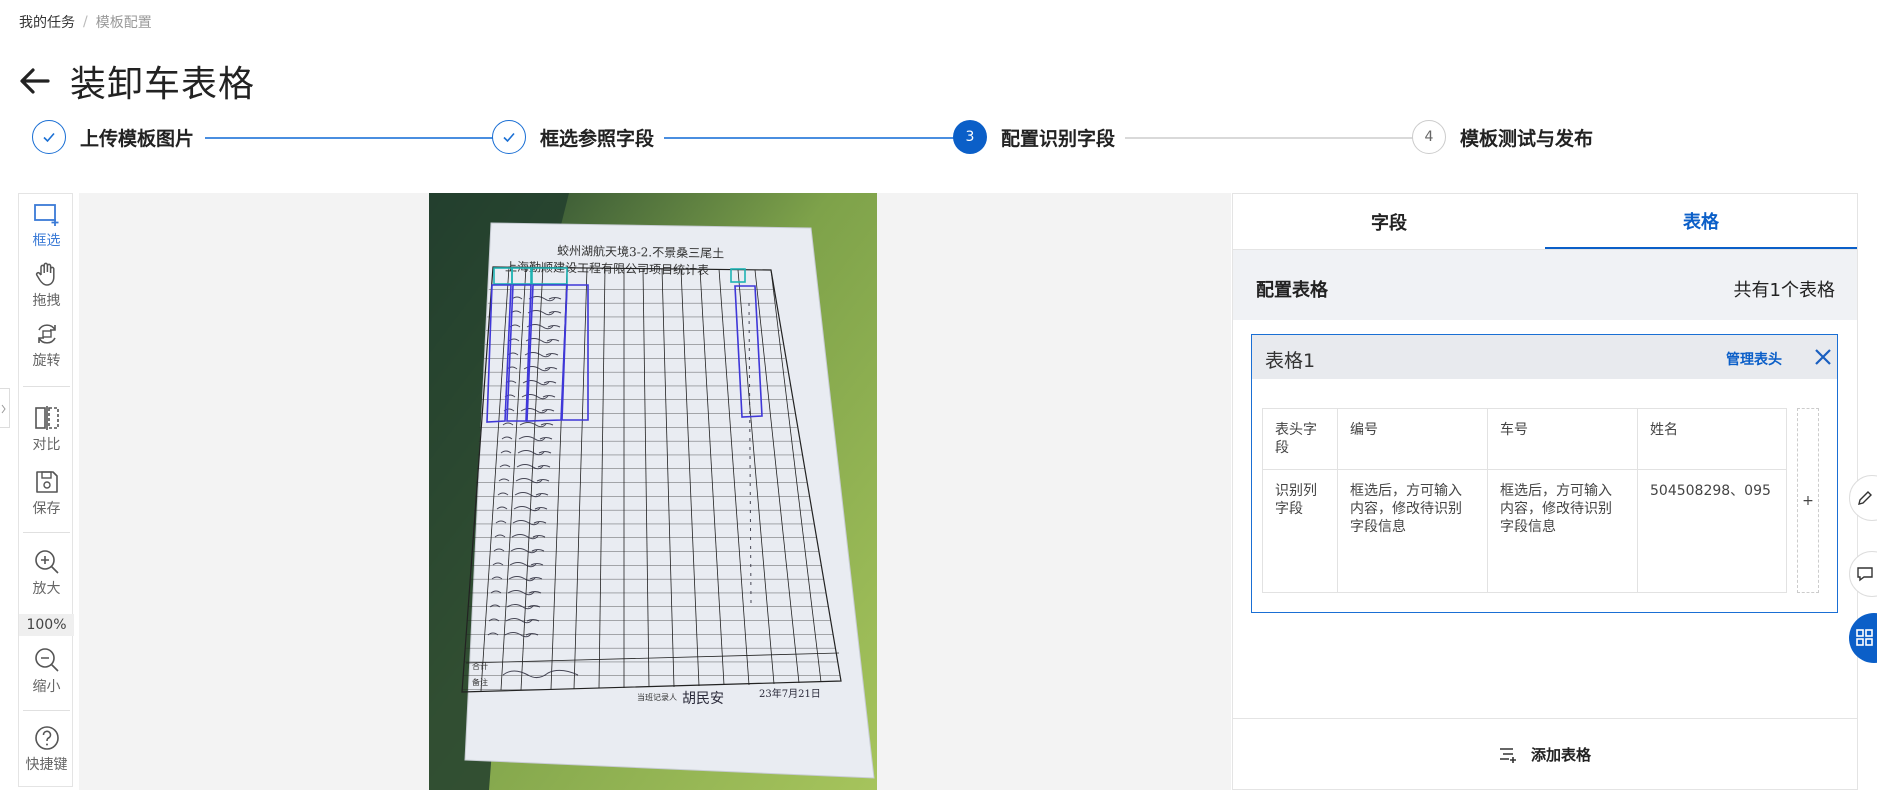 The width and height of the screenshot is (1877, 804). What do you see at coordinates (123, 23) in the screenshot?
I see `breadcrumb-current: 模板配置` at bounding box center [123, 23].